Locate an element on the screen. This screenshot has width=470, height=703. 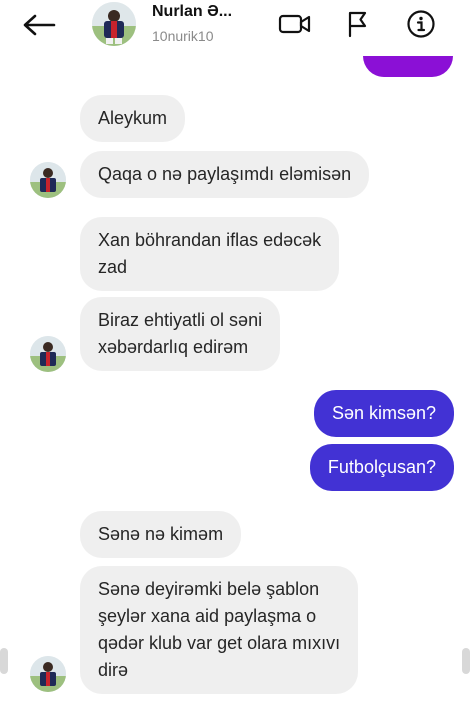
message-text: Sənə nə kiməm is located at coordinates (161, 534).